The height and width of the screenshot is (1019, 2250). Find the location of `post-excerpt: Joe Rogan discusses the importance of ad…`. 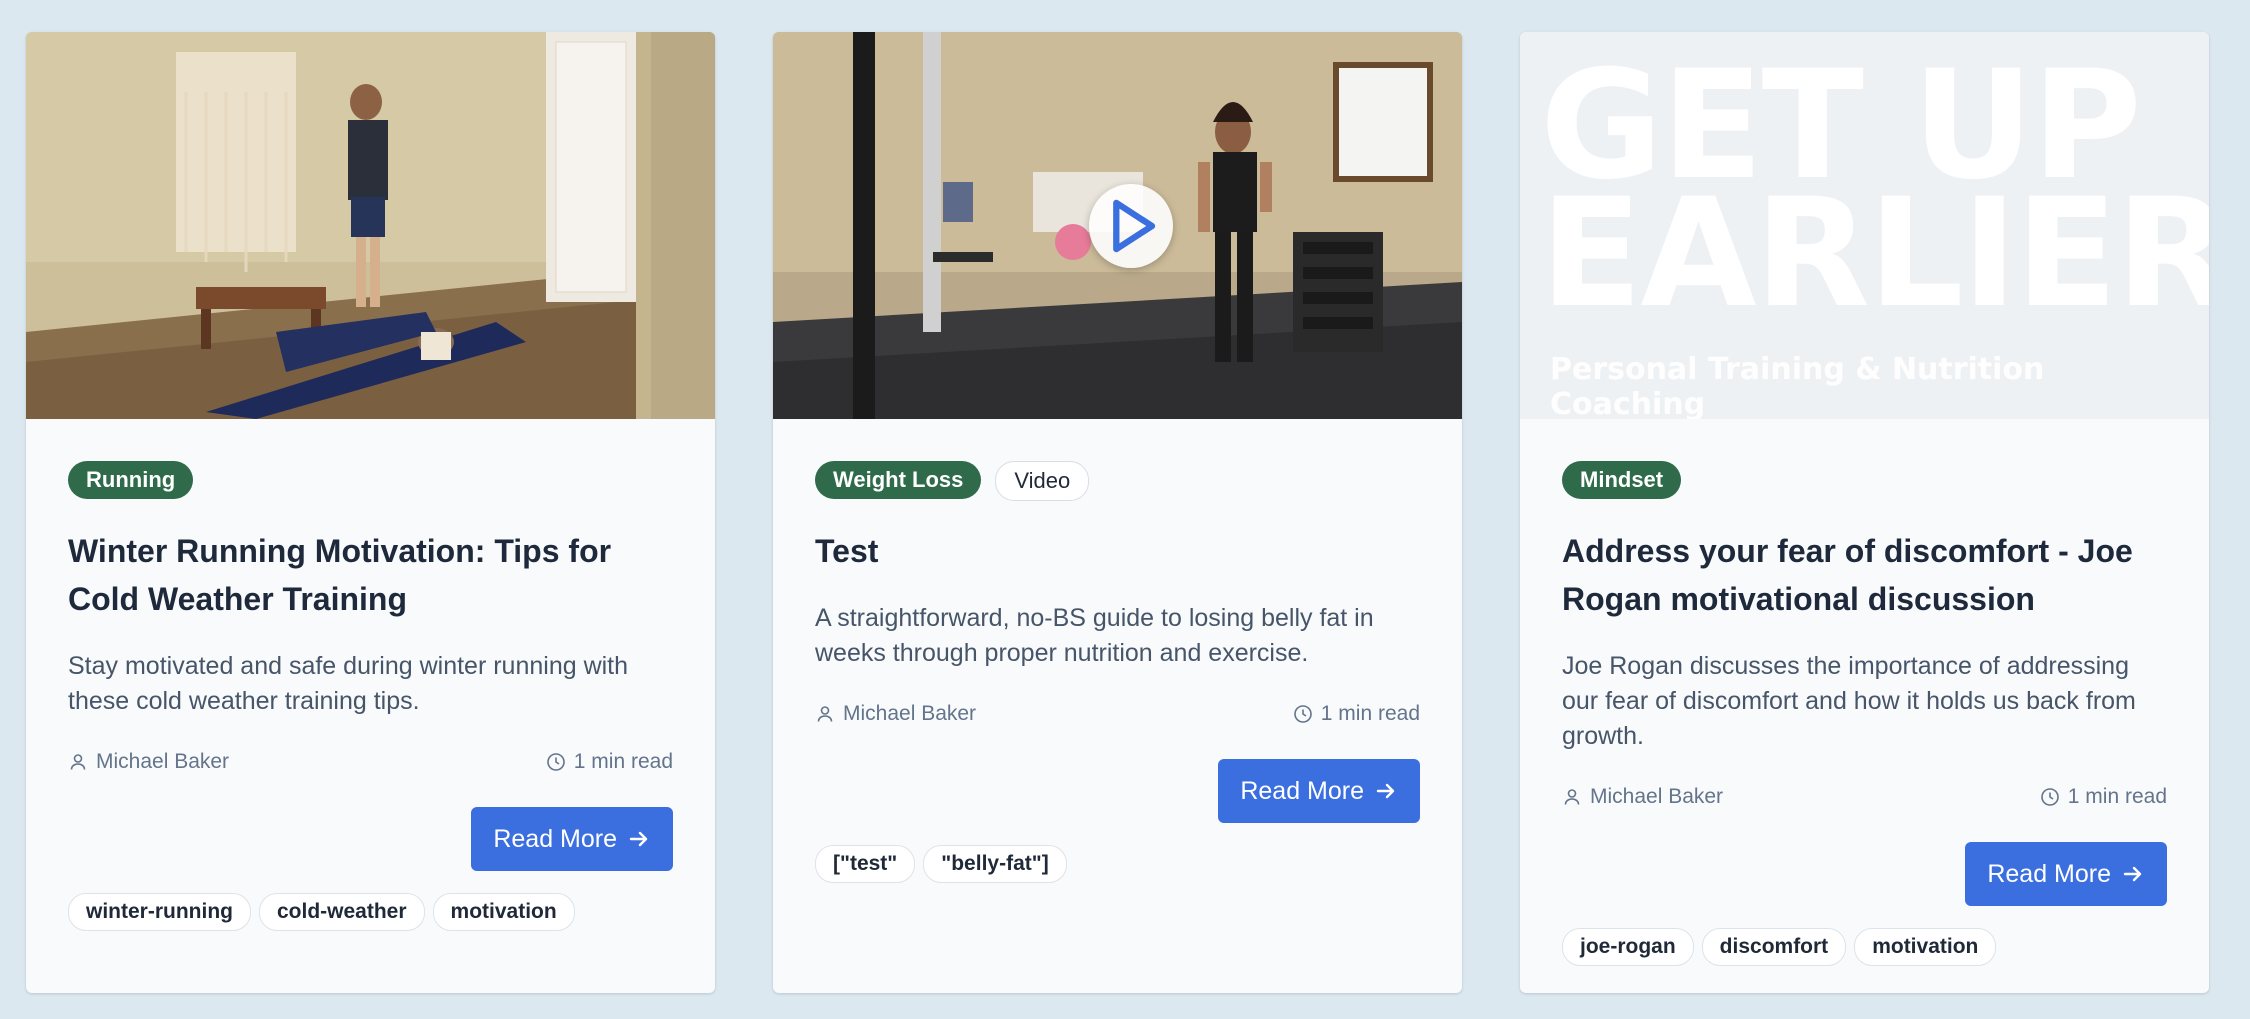

post-excerpt: Joe Rogan discusses the importance of ad… is located at coordinates (1849, 701).